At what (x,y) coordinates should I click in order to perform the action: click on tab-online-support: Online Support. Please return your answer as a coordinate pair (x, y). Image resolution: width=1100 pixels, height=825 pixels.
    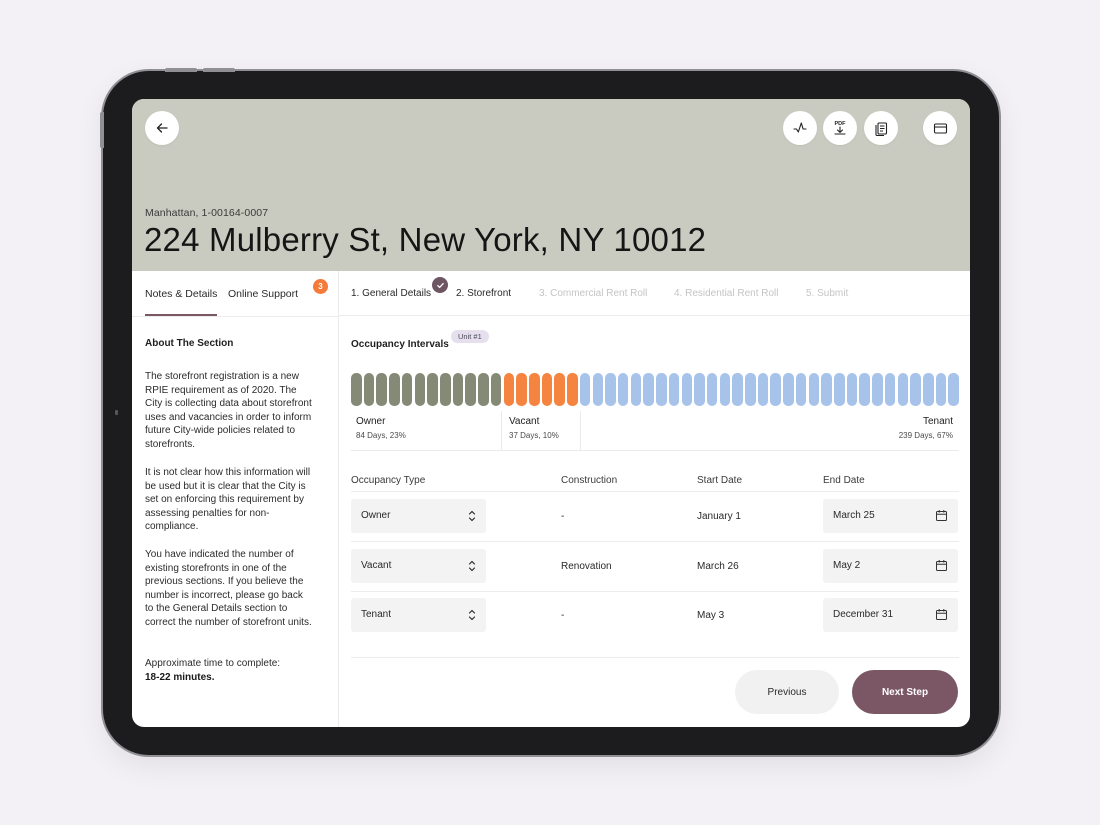
    Looking at the image, I should click on (263, 294).